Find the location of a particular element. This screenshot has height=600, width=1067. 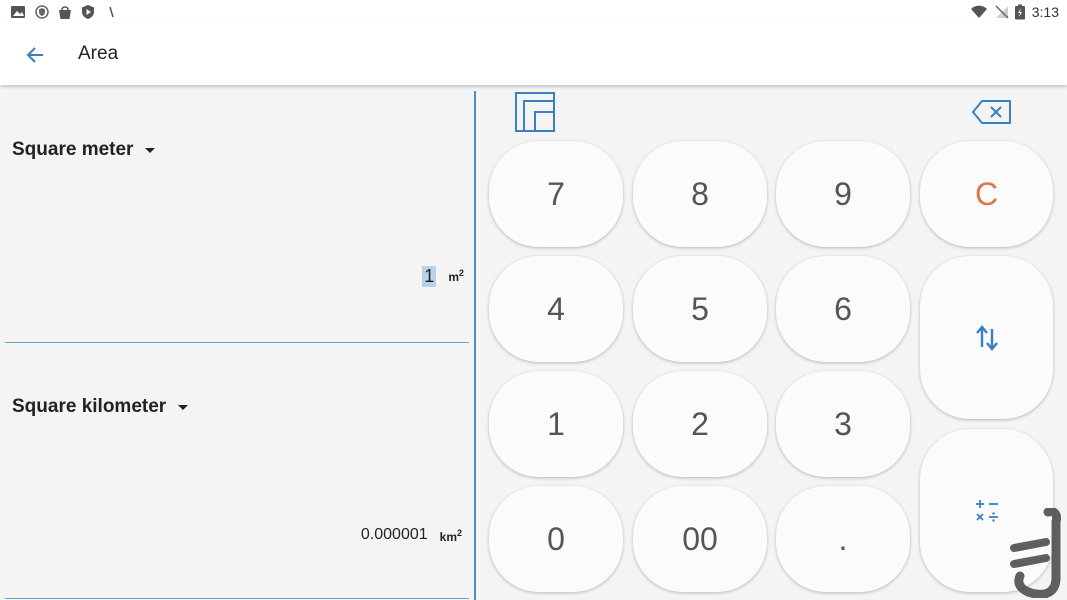

key-2: 2 is located at coordinates (700, 424).